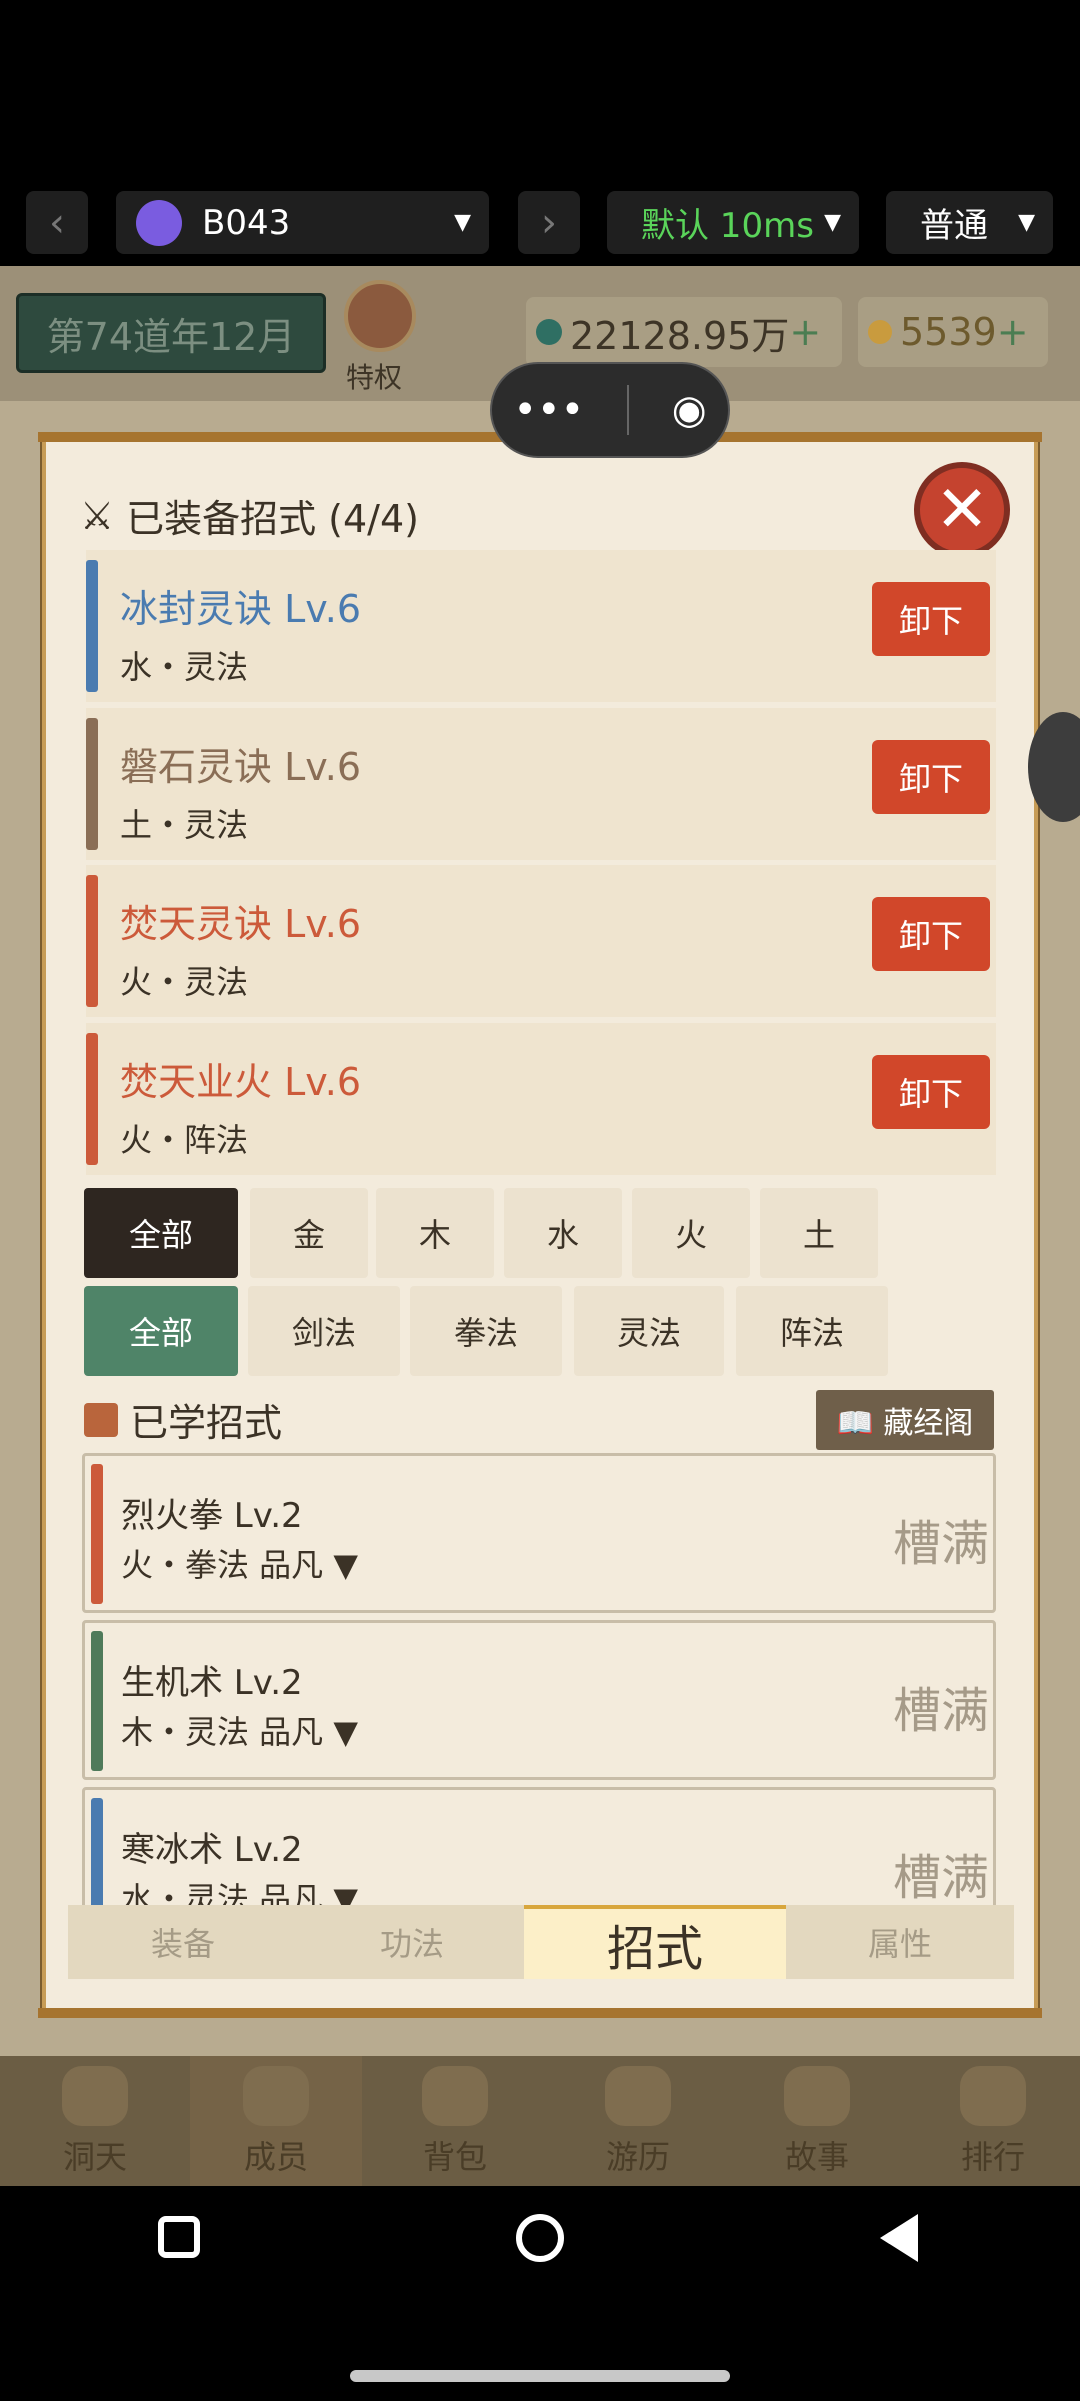  What do you see at coordinates (539, 1700) in the screenshot?
I see `learned-skill-card: 生机术 Lv.2 木・灵法 品凡 ▼ 槽满` at bounding box center [539, 1700].